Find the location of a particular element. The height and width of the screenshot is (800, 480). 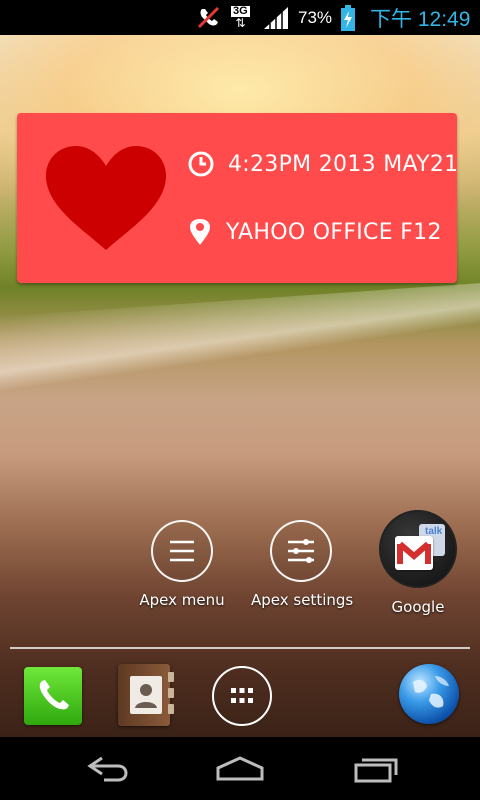

3g-data-icon: 3G ⇅ is located at coordinates (240, 17).